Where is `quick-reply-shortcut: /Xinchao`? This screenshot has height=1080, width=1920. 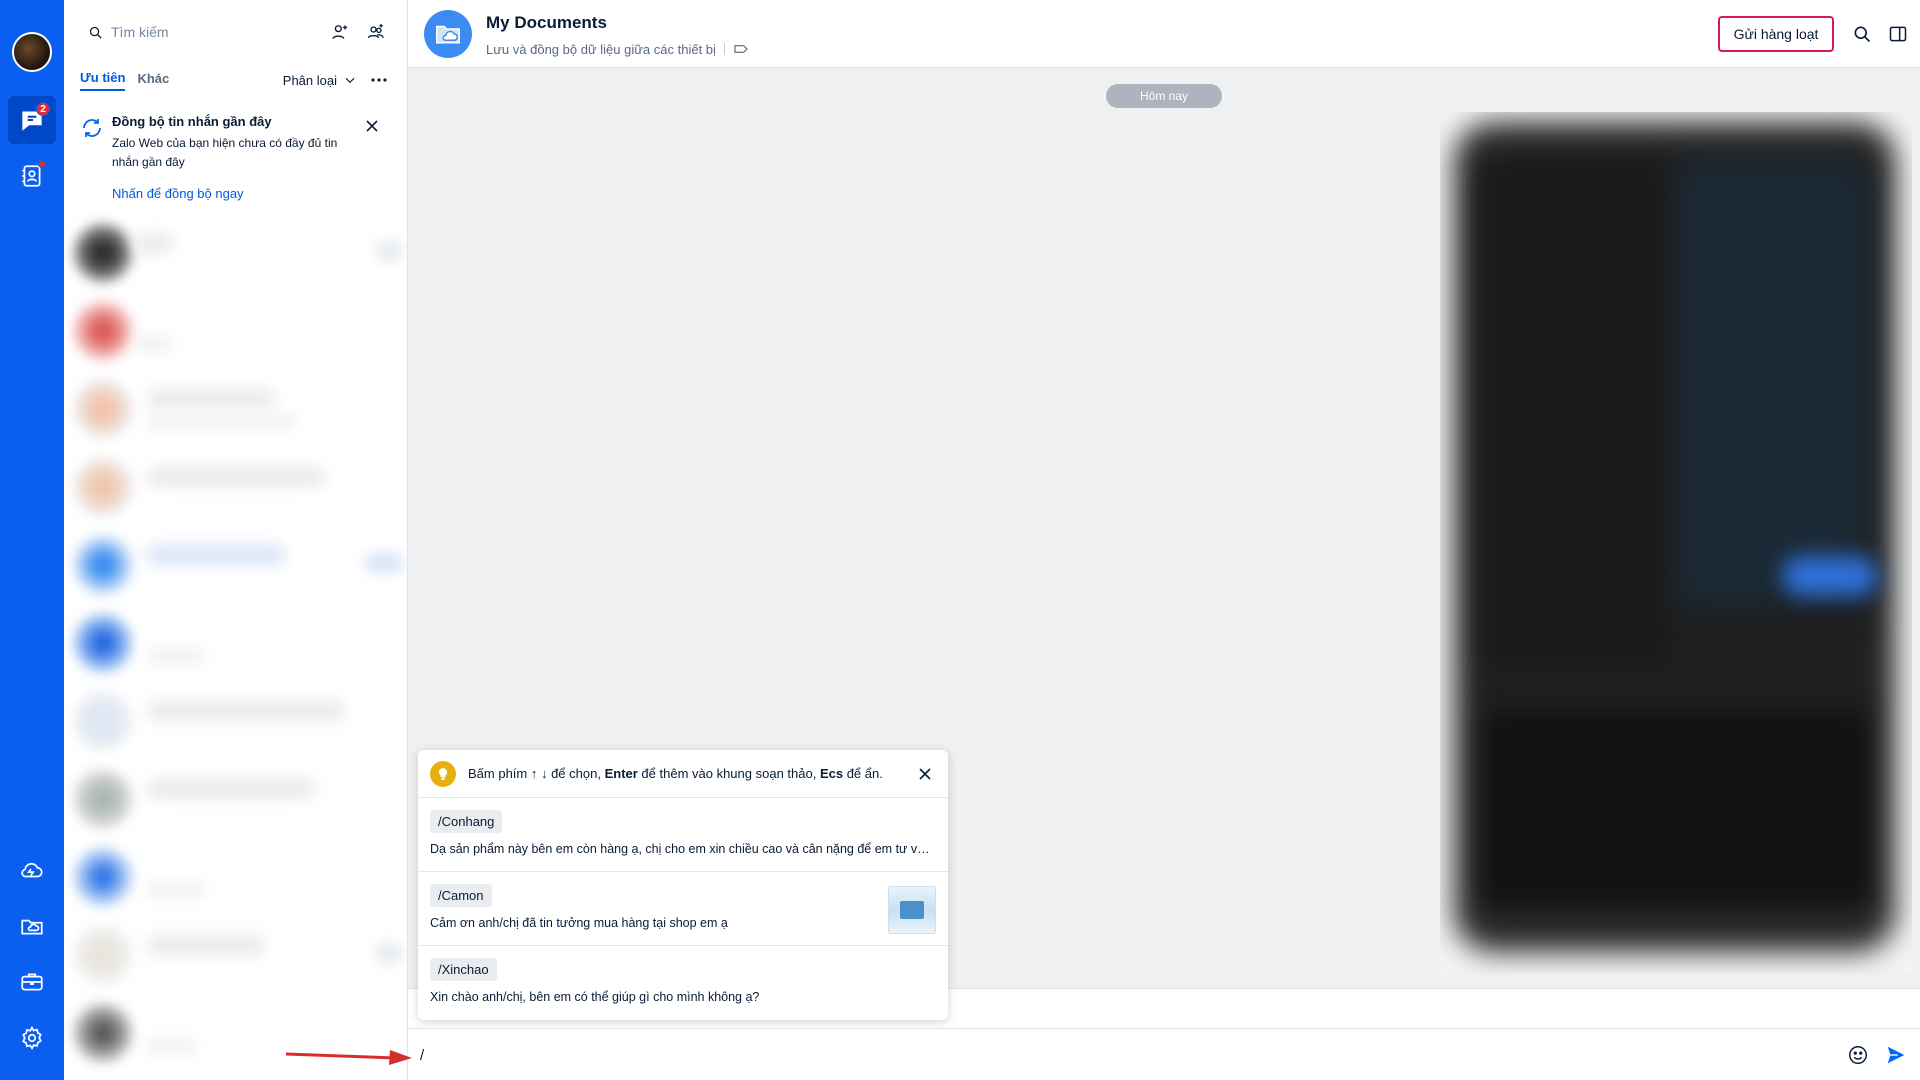 quick-reply-shortcut: /Xinchao is located at coordinates (463, 969).